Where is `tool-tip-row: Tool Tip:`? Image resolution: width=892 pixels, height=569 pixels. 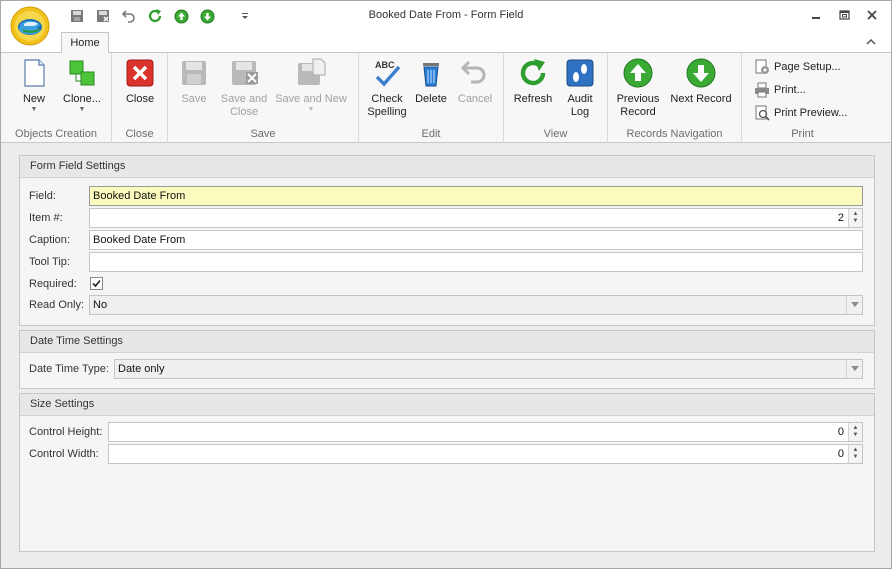
tool-tip-row: Tool Tip: is located at coordinates (49, 262).